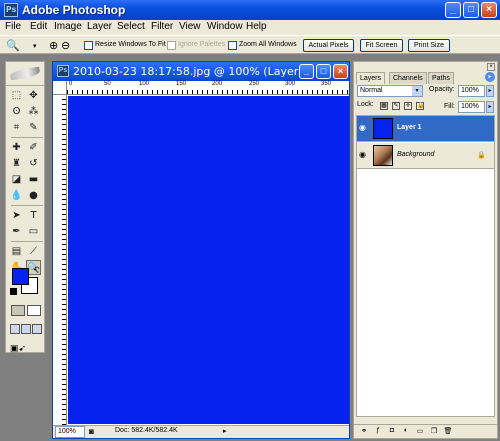 The height and width of the screenshot is (441, 500). Describe the element at coordinates (441, 78) in the screenshot. I see `tab-paths: Paths` at that location.